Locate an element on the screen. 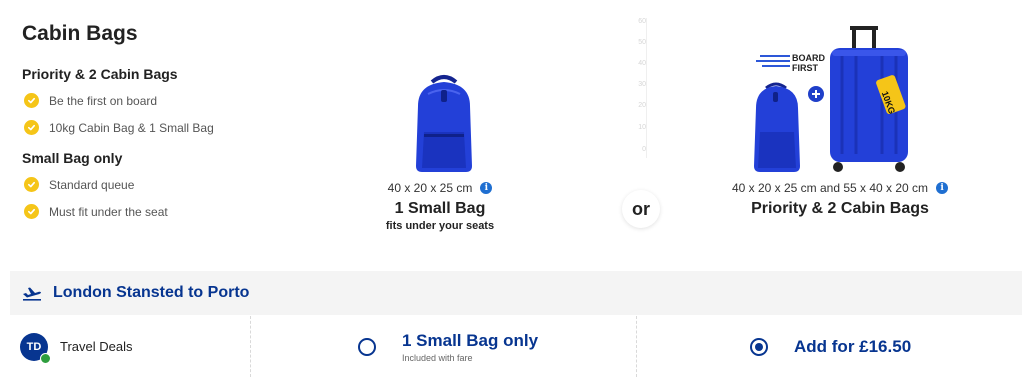  priority-name: Priority & 2 Cabin Bags is located at coordinates (840, 208).